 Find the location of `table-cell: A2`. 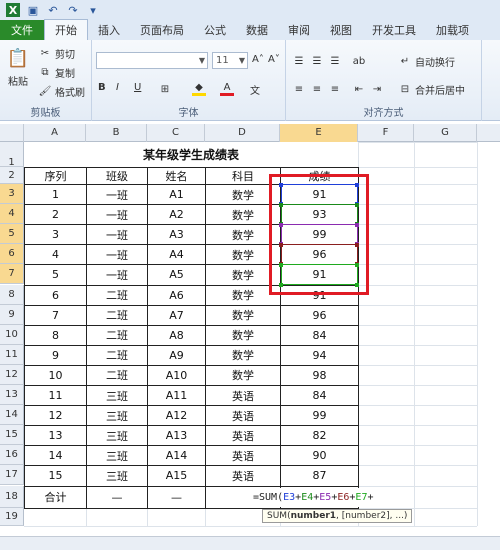

table-cell: A2 is located at coordinates (176, 214).